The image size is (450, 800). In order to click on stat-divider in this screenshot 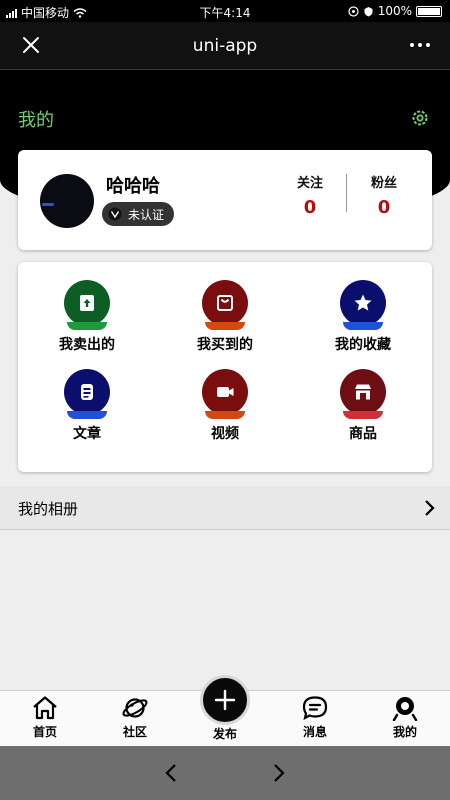, I will do `click(346, 193)`.